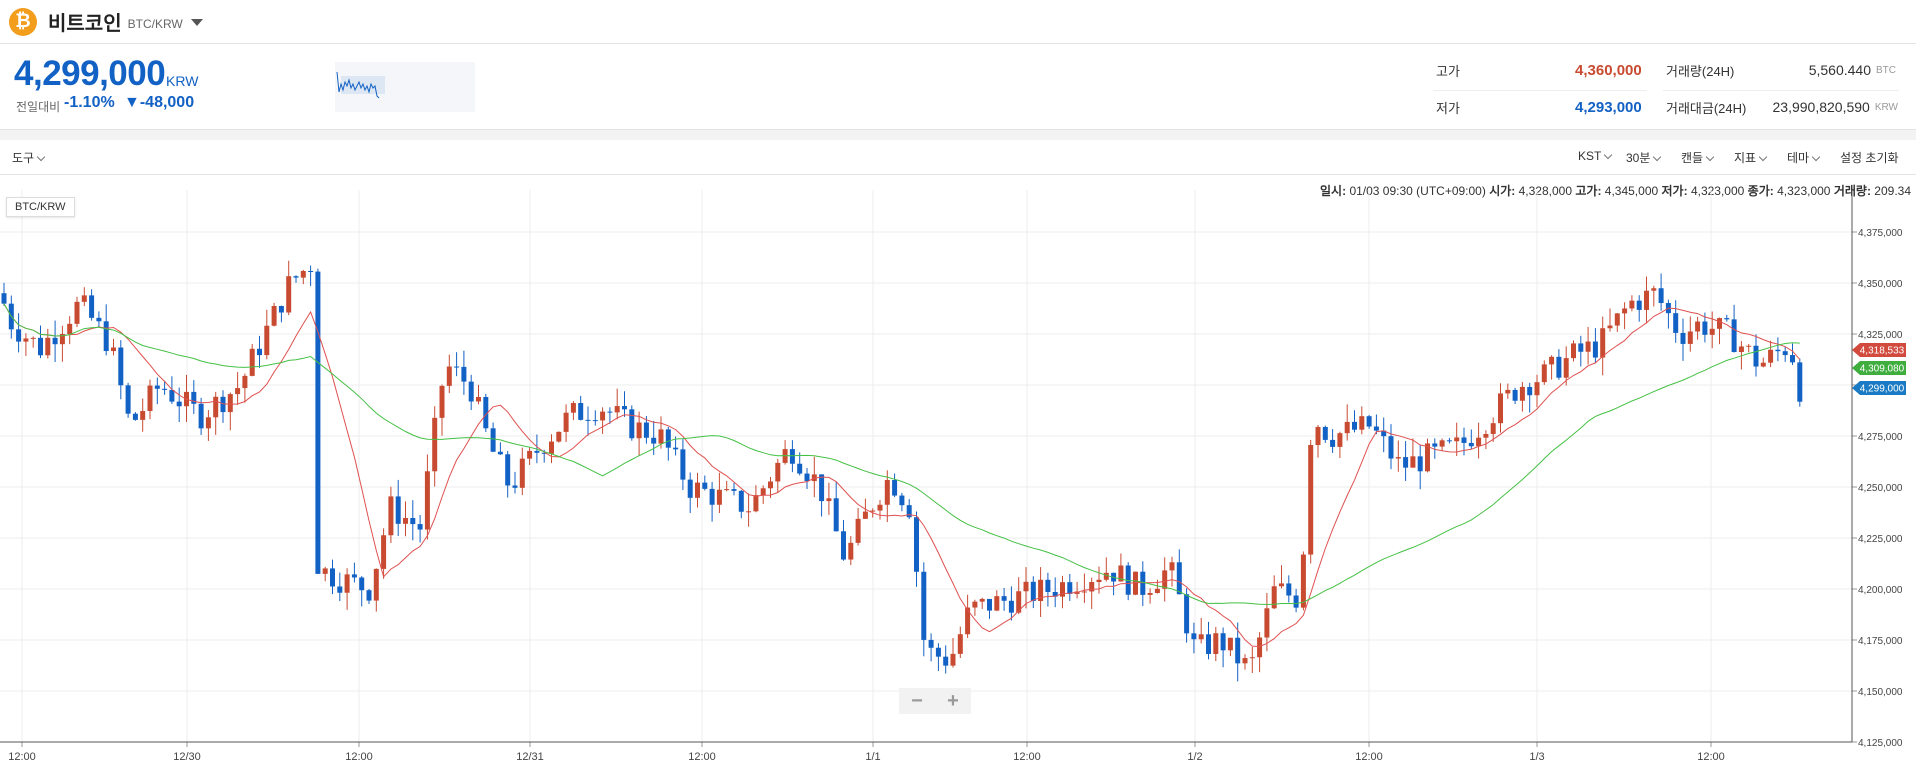  What do you see at coordinates (958, 22) in the screenshot?
I see `top-bar: ₿ 비트코인 BTC/KRW` at bounding box center [958, 22].